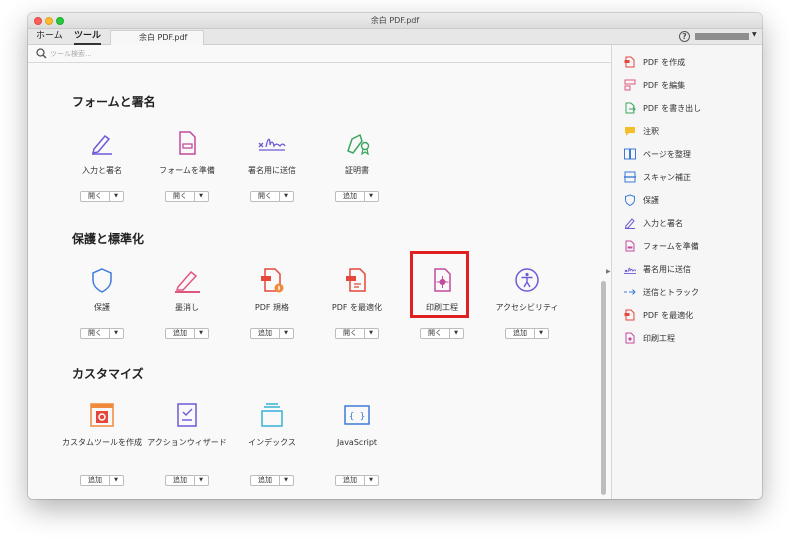 The image size is (790, 539). I want to click on pane-item-protect: 保護, so click(689, 201).